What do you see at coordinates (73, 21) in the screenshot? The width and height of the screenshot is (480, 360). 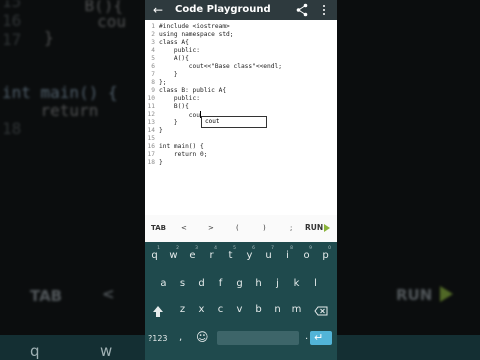 I see `bg-code-line: cou` at bounding box center [73, 21].